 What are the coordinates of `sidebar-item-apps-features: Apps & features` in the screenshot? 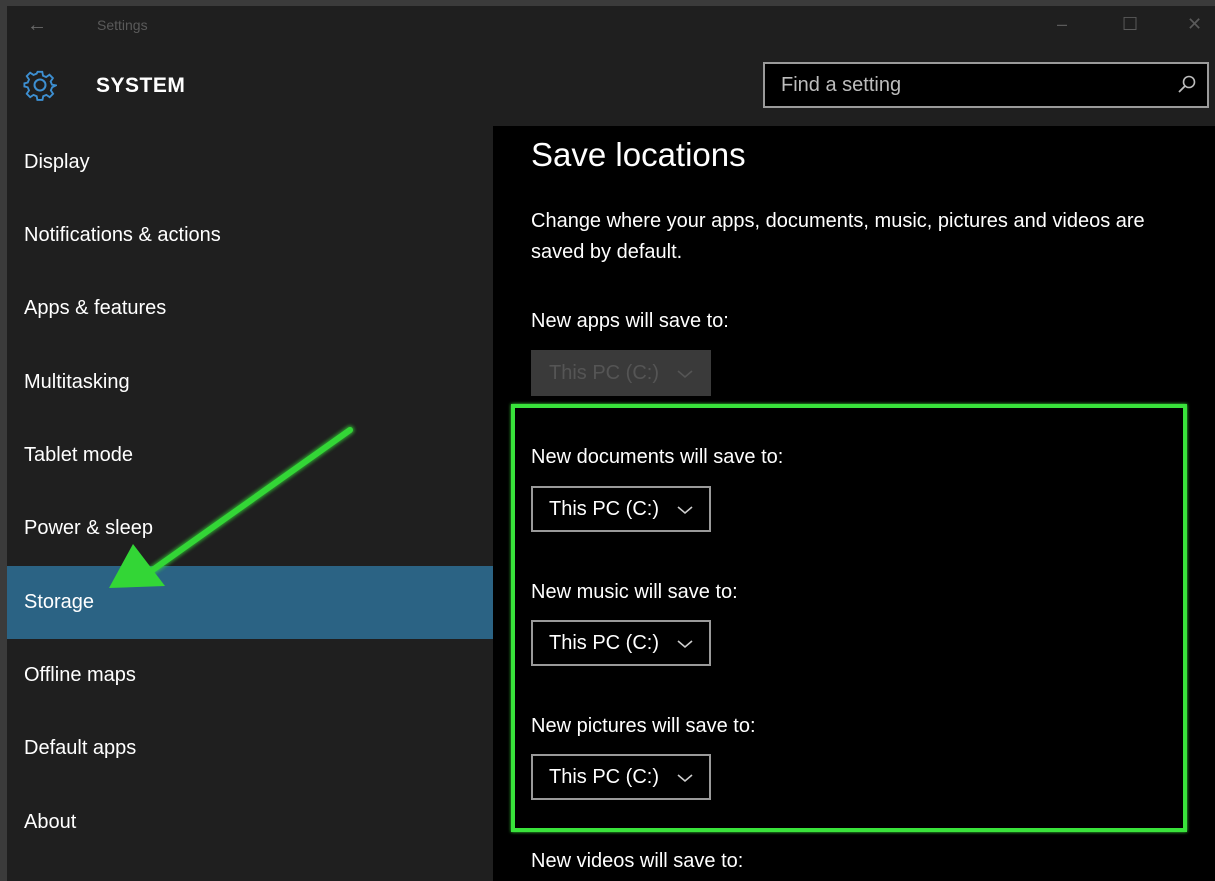 It's located at (250, 308).